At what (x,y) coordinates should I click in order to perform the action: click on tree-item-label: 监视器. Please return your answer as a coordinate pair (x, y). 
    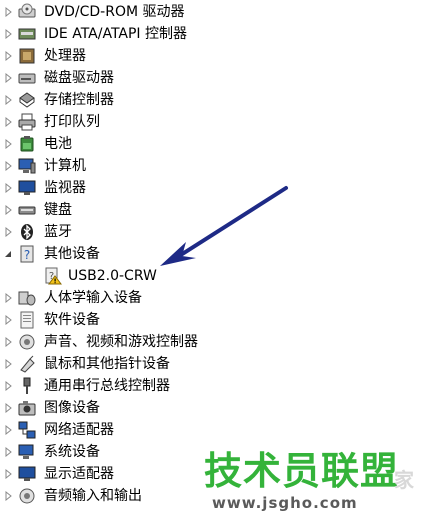
    Looking at the image, I should click on (65, 188).